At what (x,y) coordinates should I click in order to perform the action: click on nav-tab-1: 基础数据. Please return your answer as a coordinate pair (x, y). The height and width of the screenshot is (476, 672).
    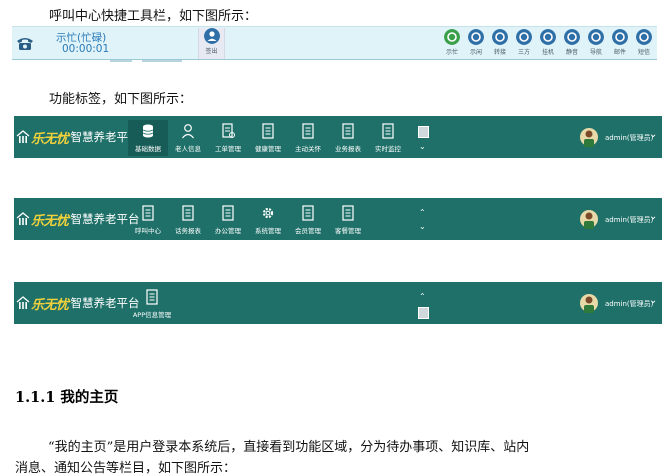
    Looking at the image, I should click on (148, 138).